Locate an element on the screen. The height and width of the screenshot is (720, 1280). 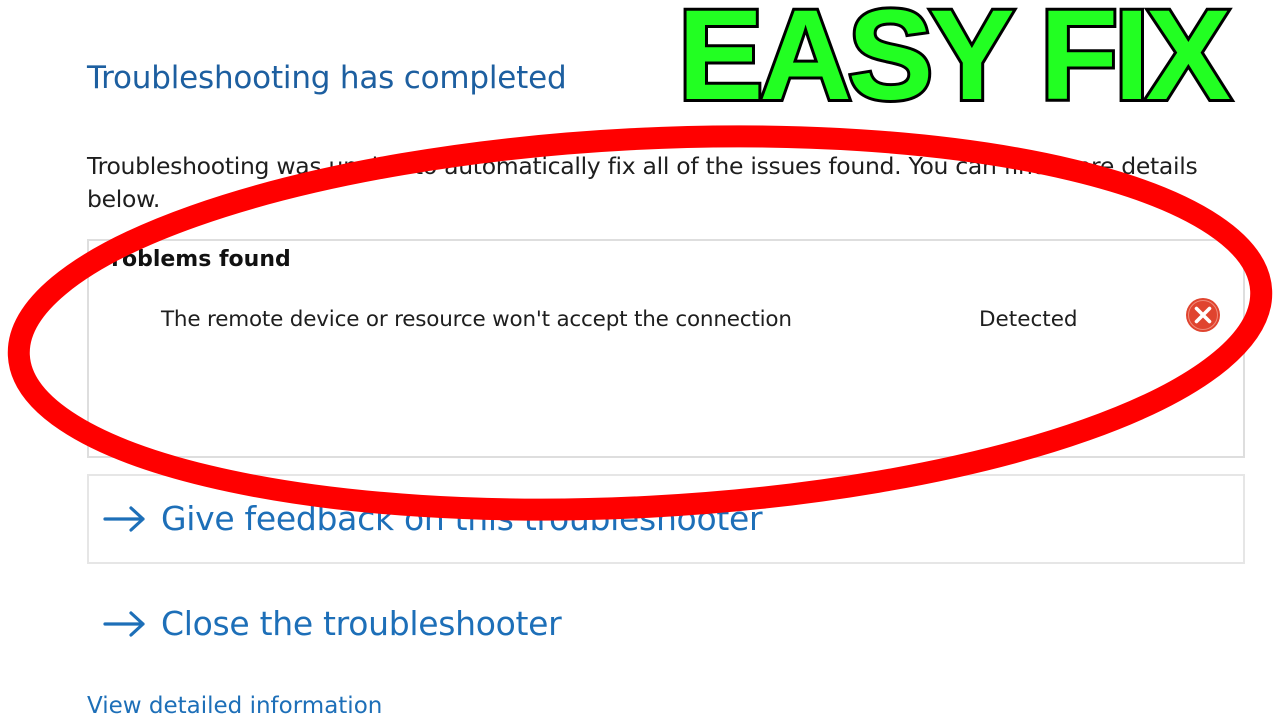
close-troubleshooter-link: Close the troubleshooter is located at coordinates (332, 623).